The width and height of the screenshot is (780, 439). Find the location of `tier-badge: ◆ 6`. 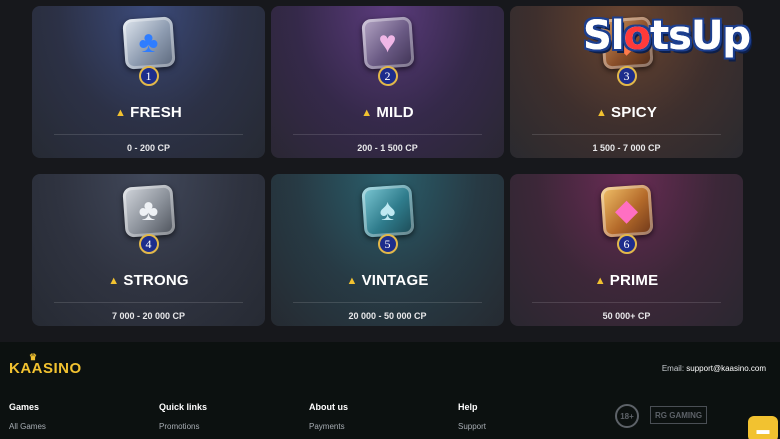

tier-badge: ◆ 6 is located at coordinates (627, 219).